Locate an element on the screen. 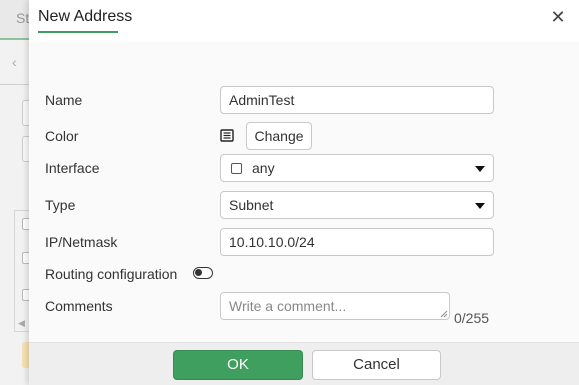  interface-value: any is located at coordinates (263, 168).